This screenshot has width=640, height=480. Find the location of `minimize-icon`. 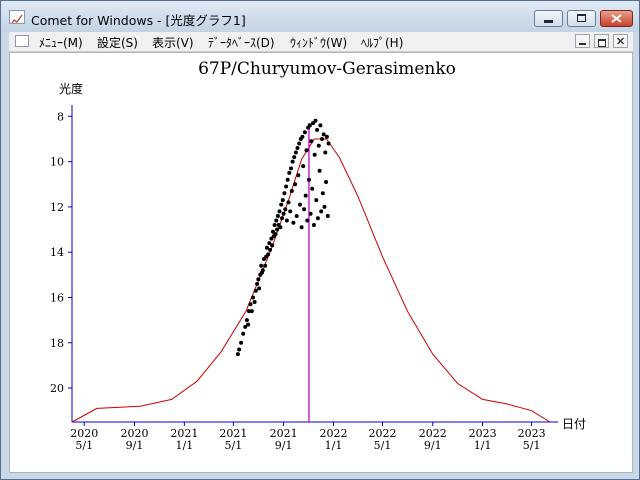

minimize-icon is located at coordinates (582, 44).